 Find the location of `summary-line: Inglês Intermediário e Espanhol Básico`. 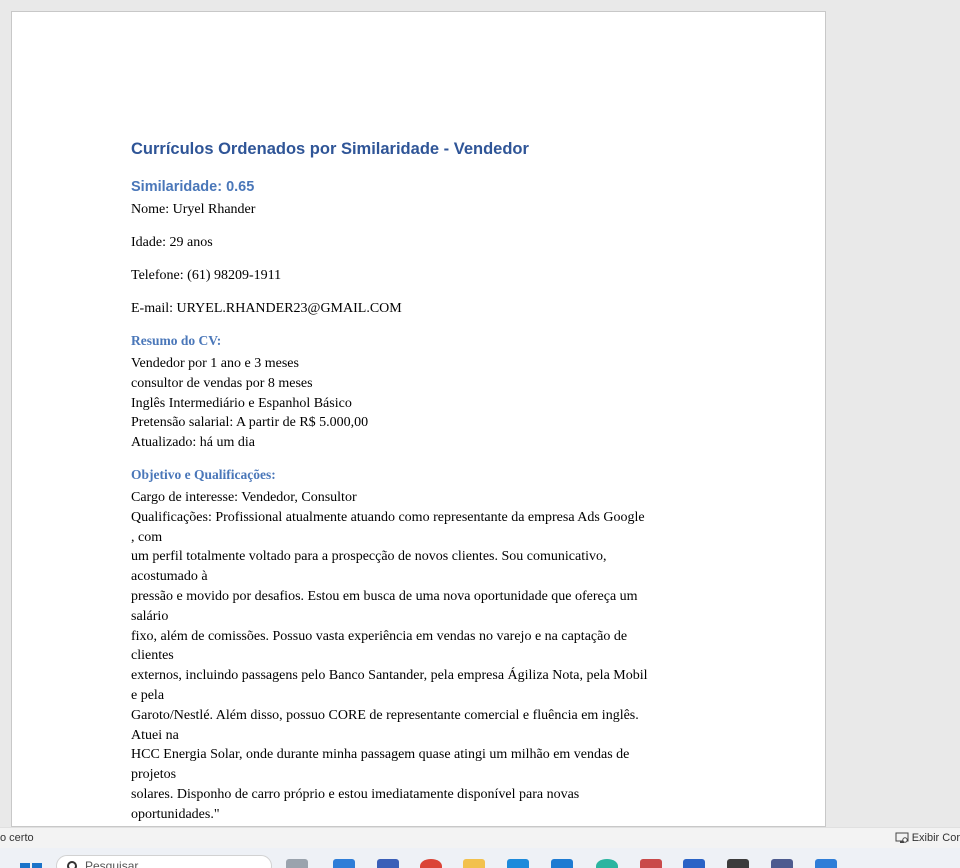

summary-line: Inglês Intermediário e Espanhol Básico is located at coordinates (241, 403).